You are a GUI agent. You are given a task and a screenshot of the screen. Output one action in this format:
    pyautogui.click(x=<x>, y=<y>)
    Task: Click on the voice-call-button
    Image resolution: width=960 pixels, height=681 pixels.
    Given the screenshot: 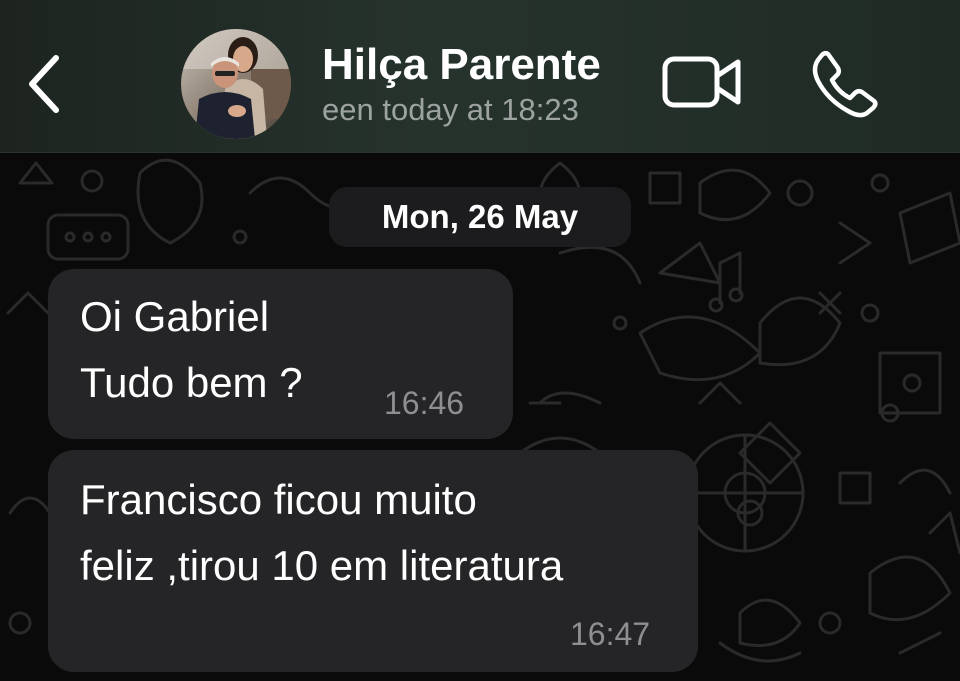 What is the action you would take?
    pyautogui.click(x=845, y=83)
    